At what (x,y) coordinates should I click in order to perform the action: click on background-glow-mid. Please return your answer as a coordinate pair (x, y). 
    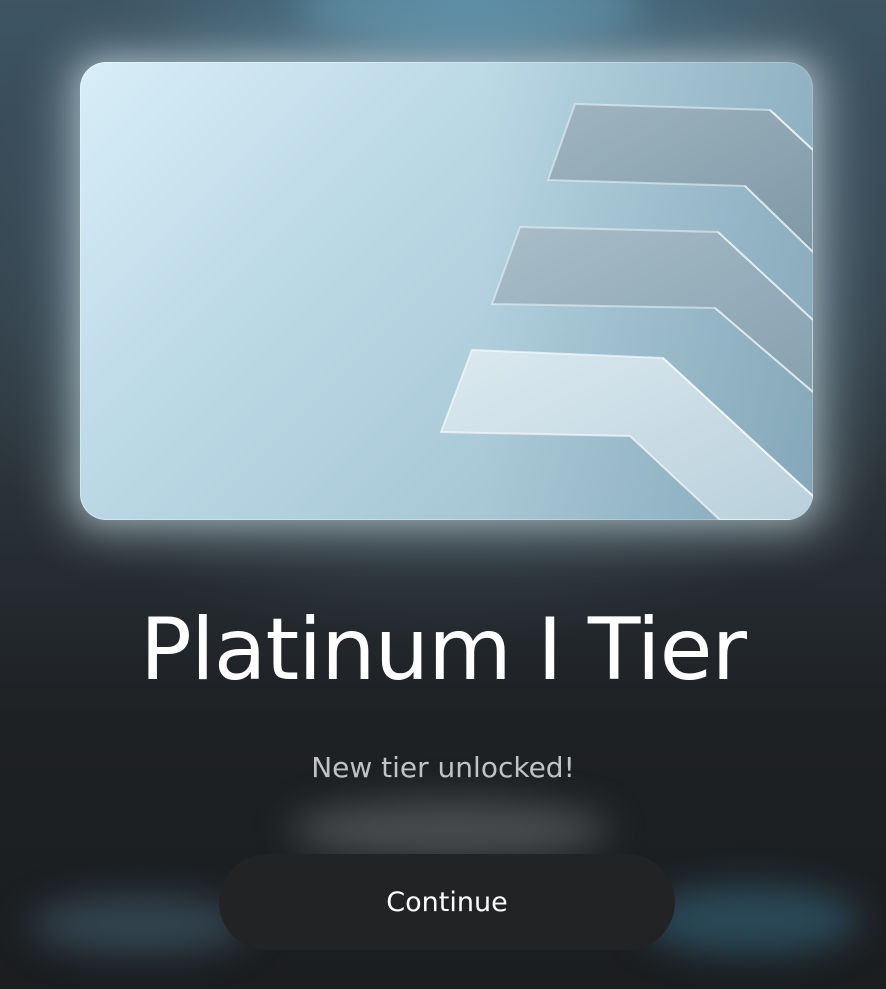
    Looking at the image, I should click on (450, 830).